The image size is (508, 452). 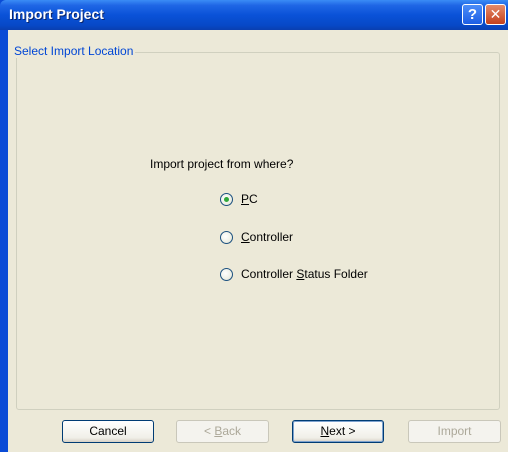 I want to click on option-controller-label: Controller, so click(x=267, y=237).